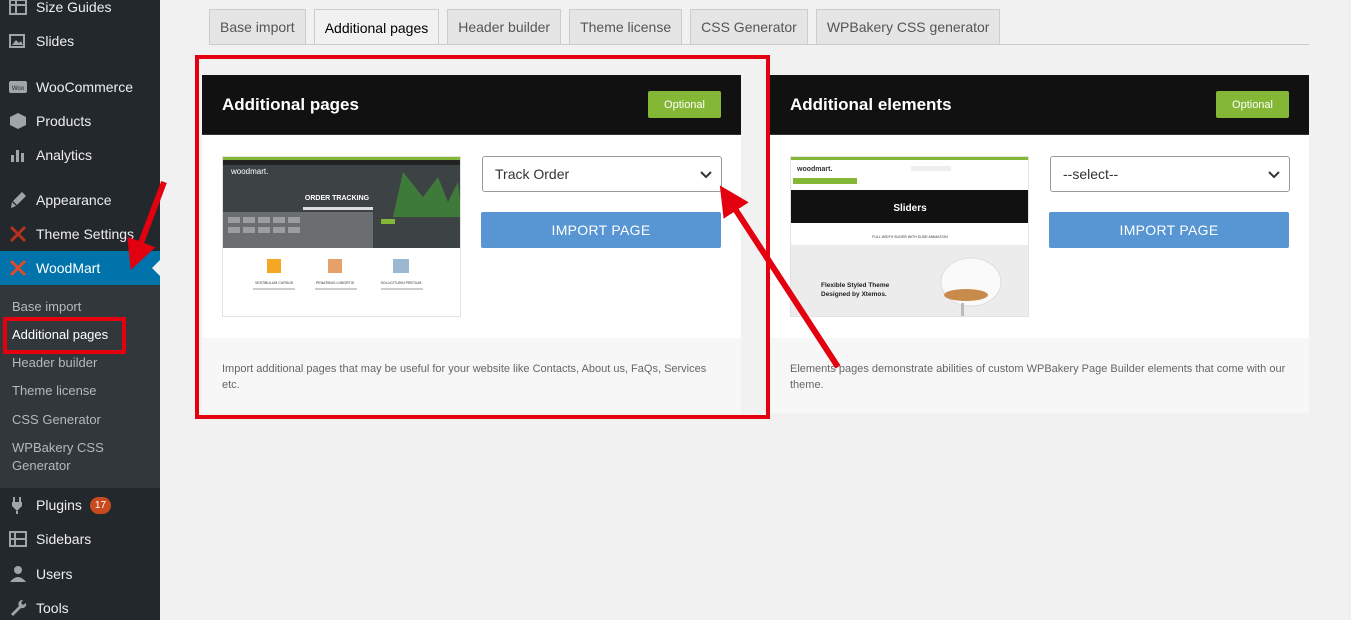  I want to click on thumb-subheading: FULL WIDTH SLIDER WITH SLIDE ANIMATION, so click(910, 237).